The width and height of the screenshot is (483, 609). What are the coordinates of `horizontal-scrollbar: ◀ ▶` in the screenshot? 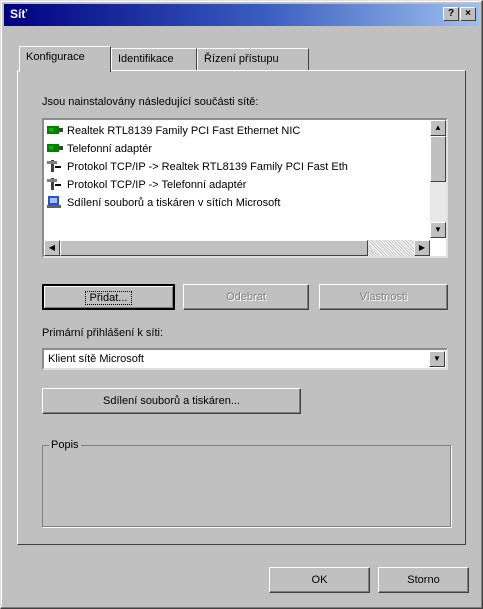 It's located at (237, 248).